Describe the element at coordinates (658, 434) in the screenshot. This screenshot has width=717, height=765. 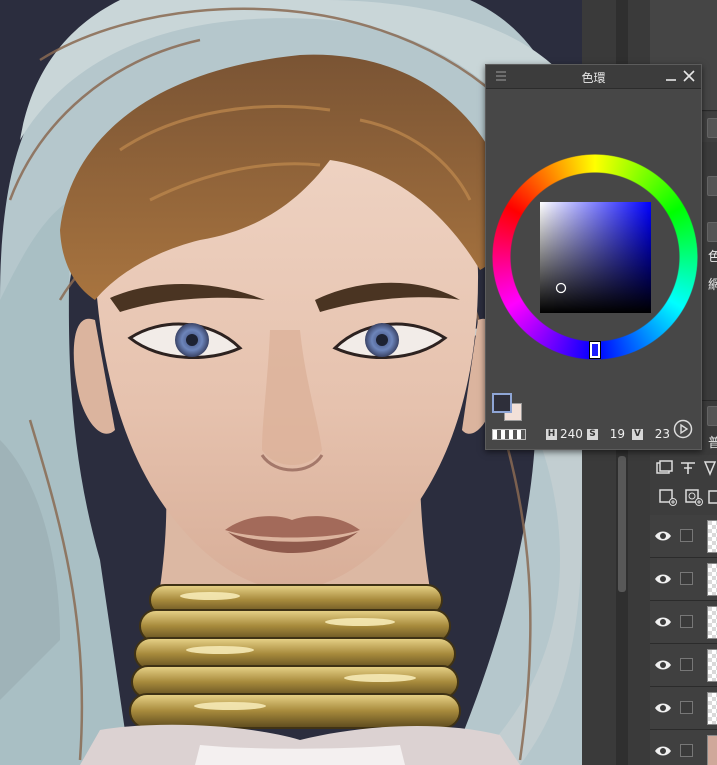
I see `value-value: 23` at that location.